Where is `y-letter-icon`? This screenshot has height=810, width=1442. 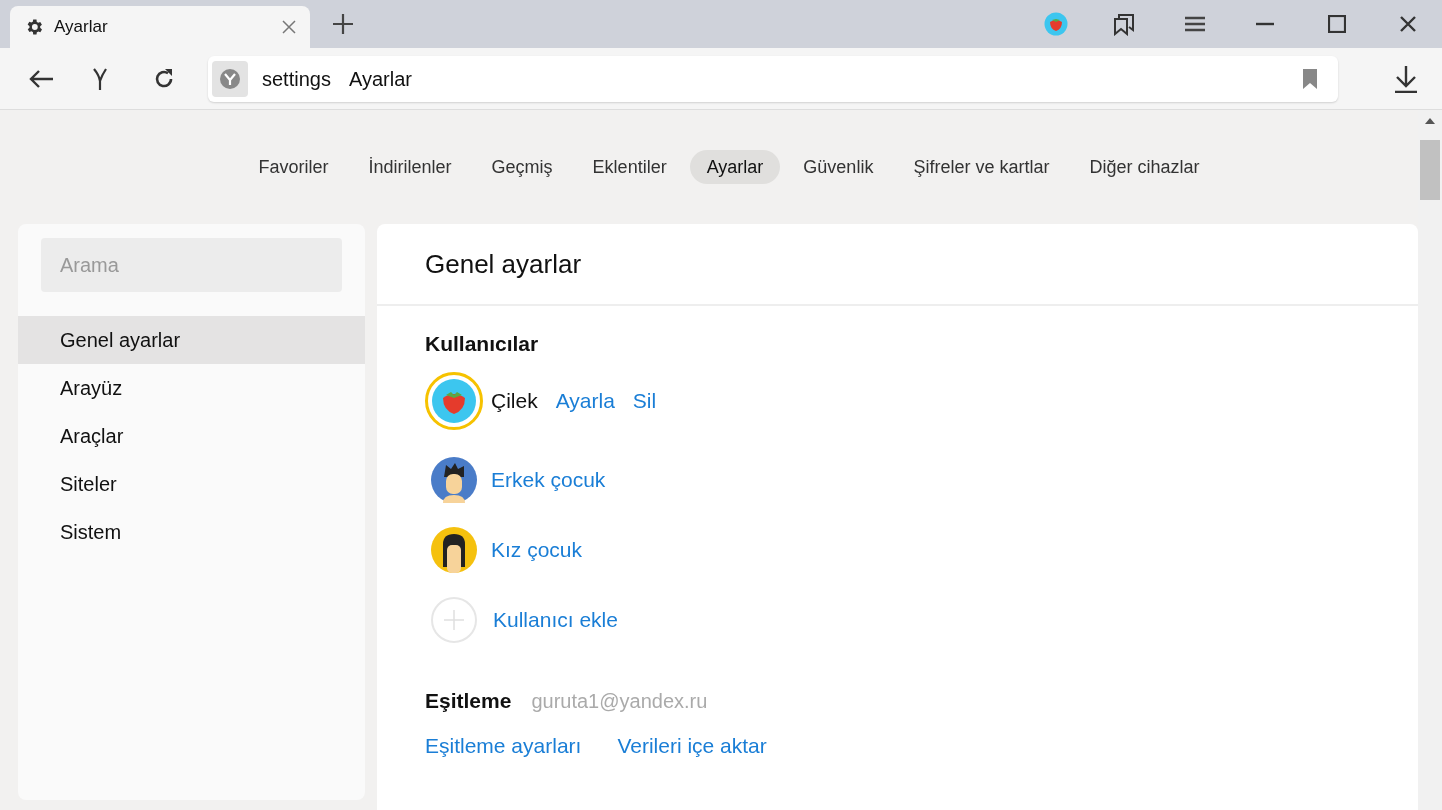
y-letter-icon is located at coordinates (100, 78).